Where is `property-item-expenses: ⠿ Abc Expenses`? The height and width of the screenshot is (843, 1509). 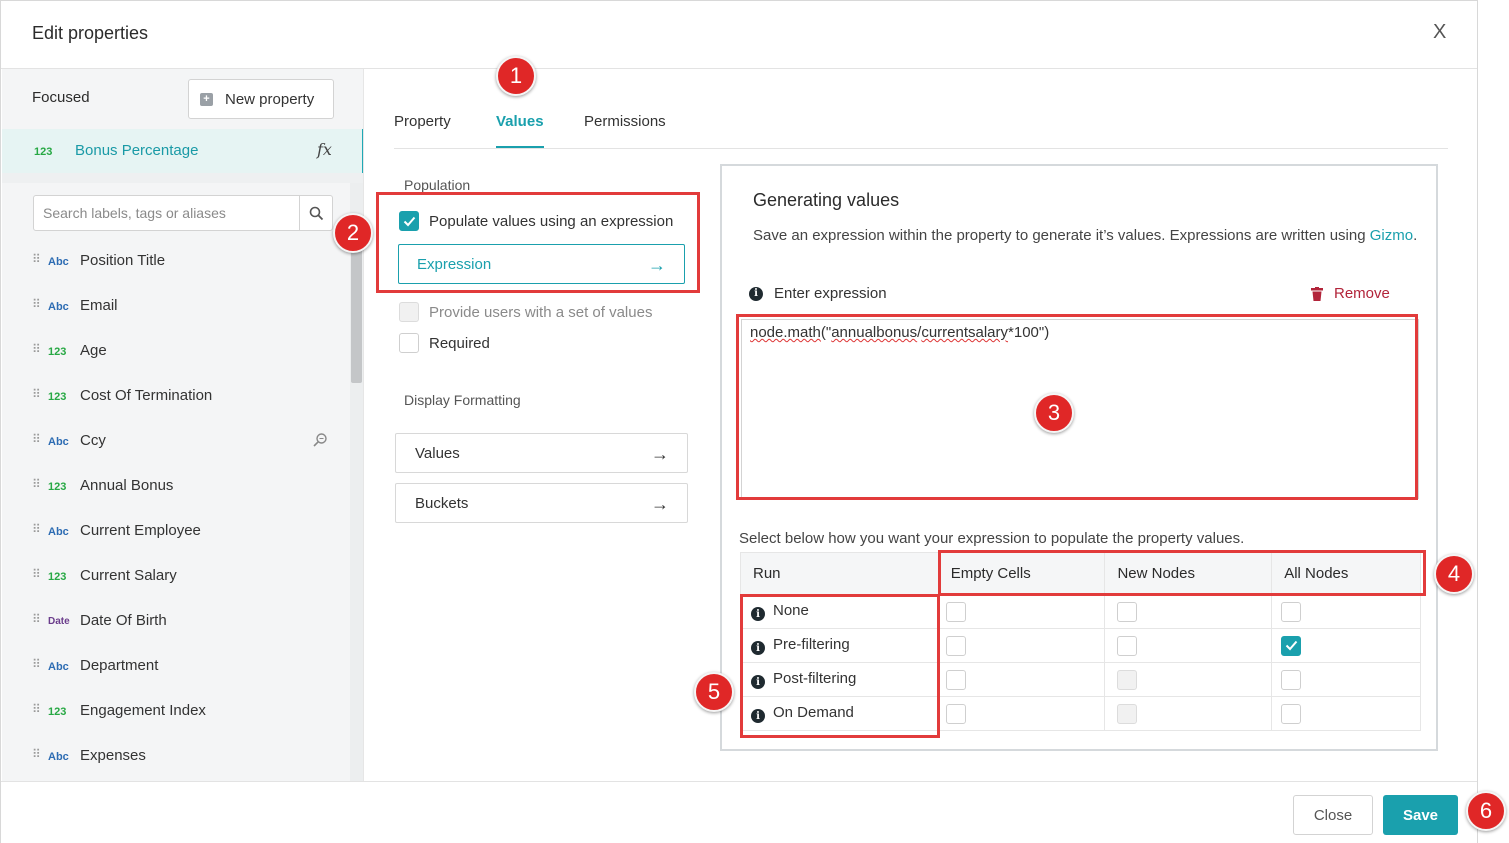
property-item-expenses: ⠿ Abc Expenses is located at coordinates (176, 756).